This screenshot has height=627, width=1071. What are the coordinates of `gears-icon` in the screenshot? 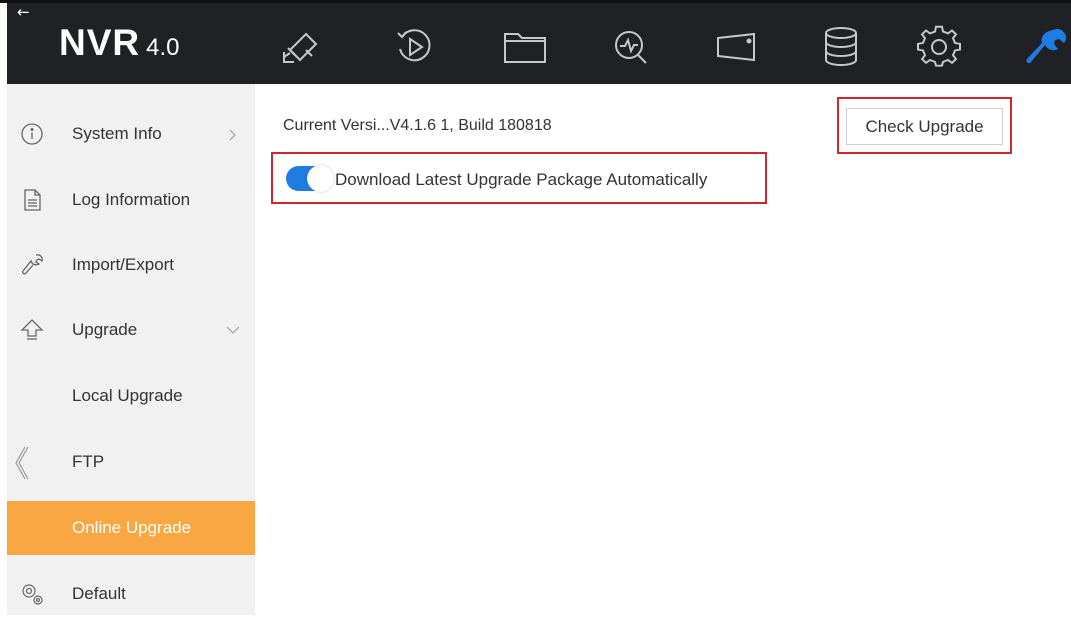 It's located at (32, 594).